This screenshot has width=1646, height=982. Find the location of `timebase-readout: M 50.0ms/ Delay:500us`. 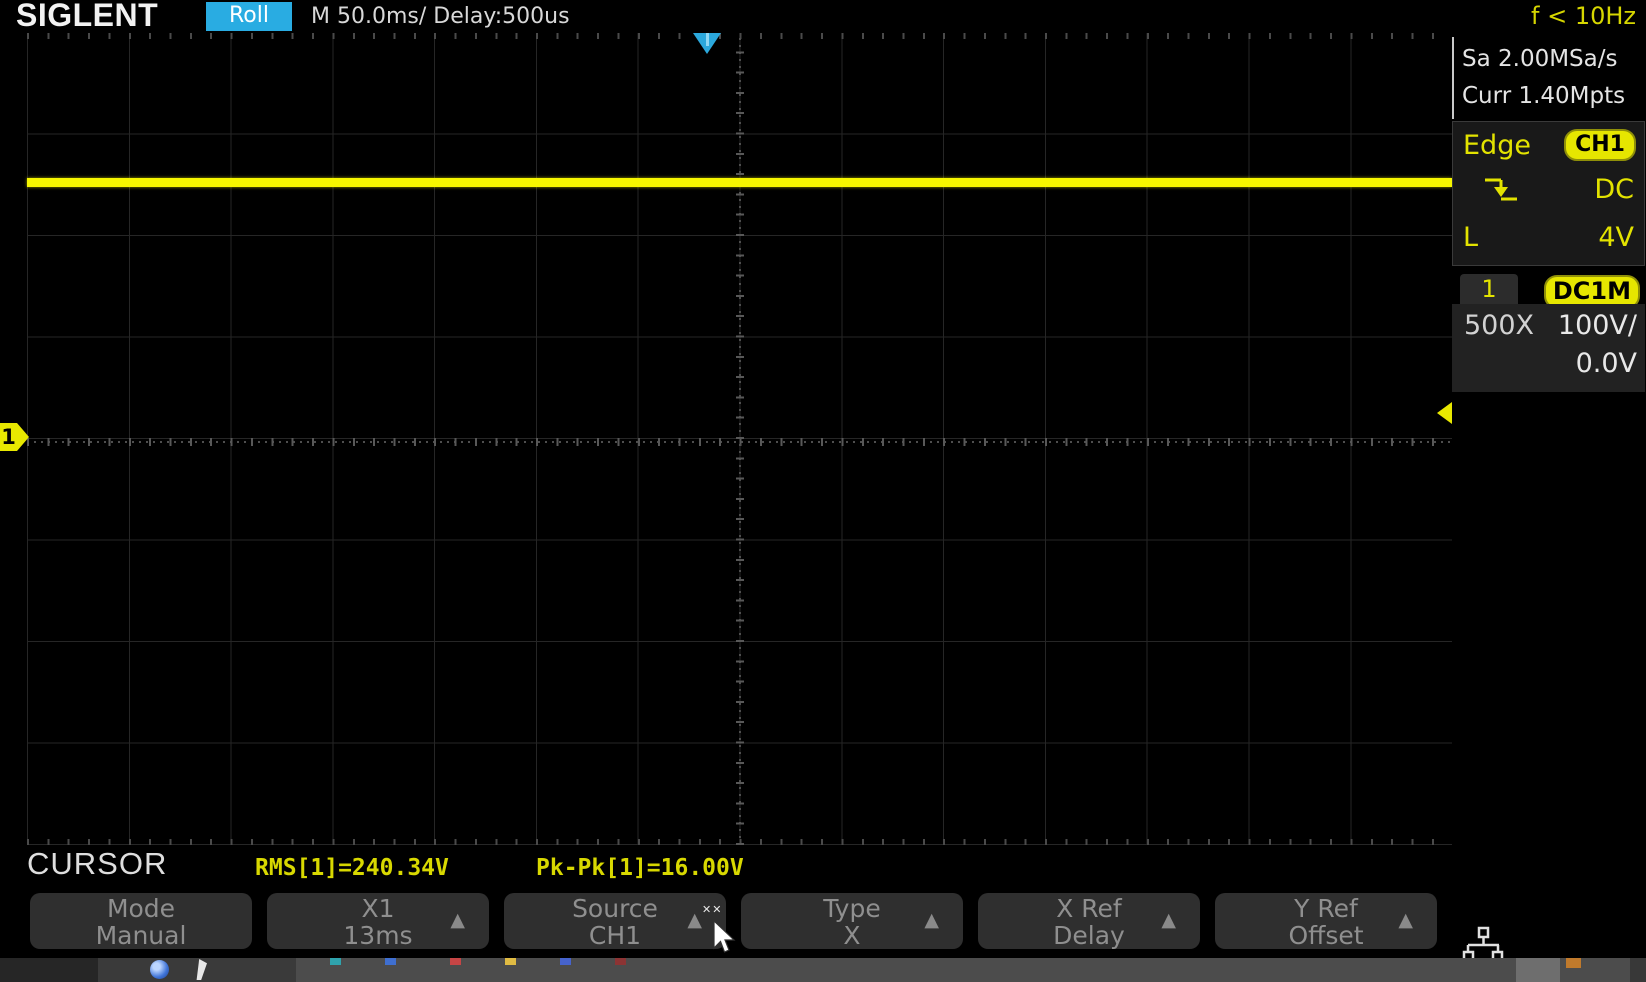

timebase-readout: M 50.0ms/ Delay:500us is located at coordinates (440, 16).